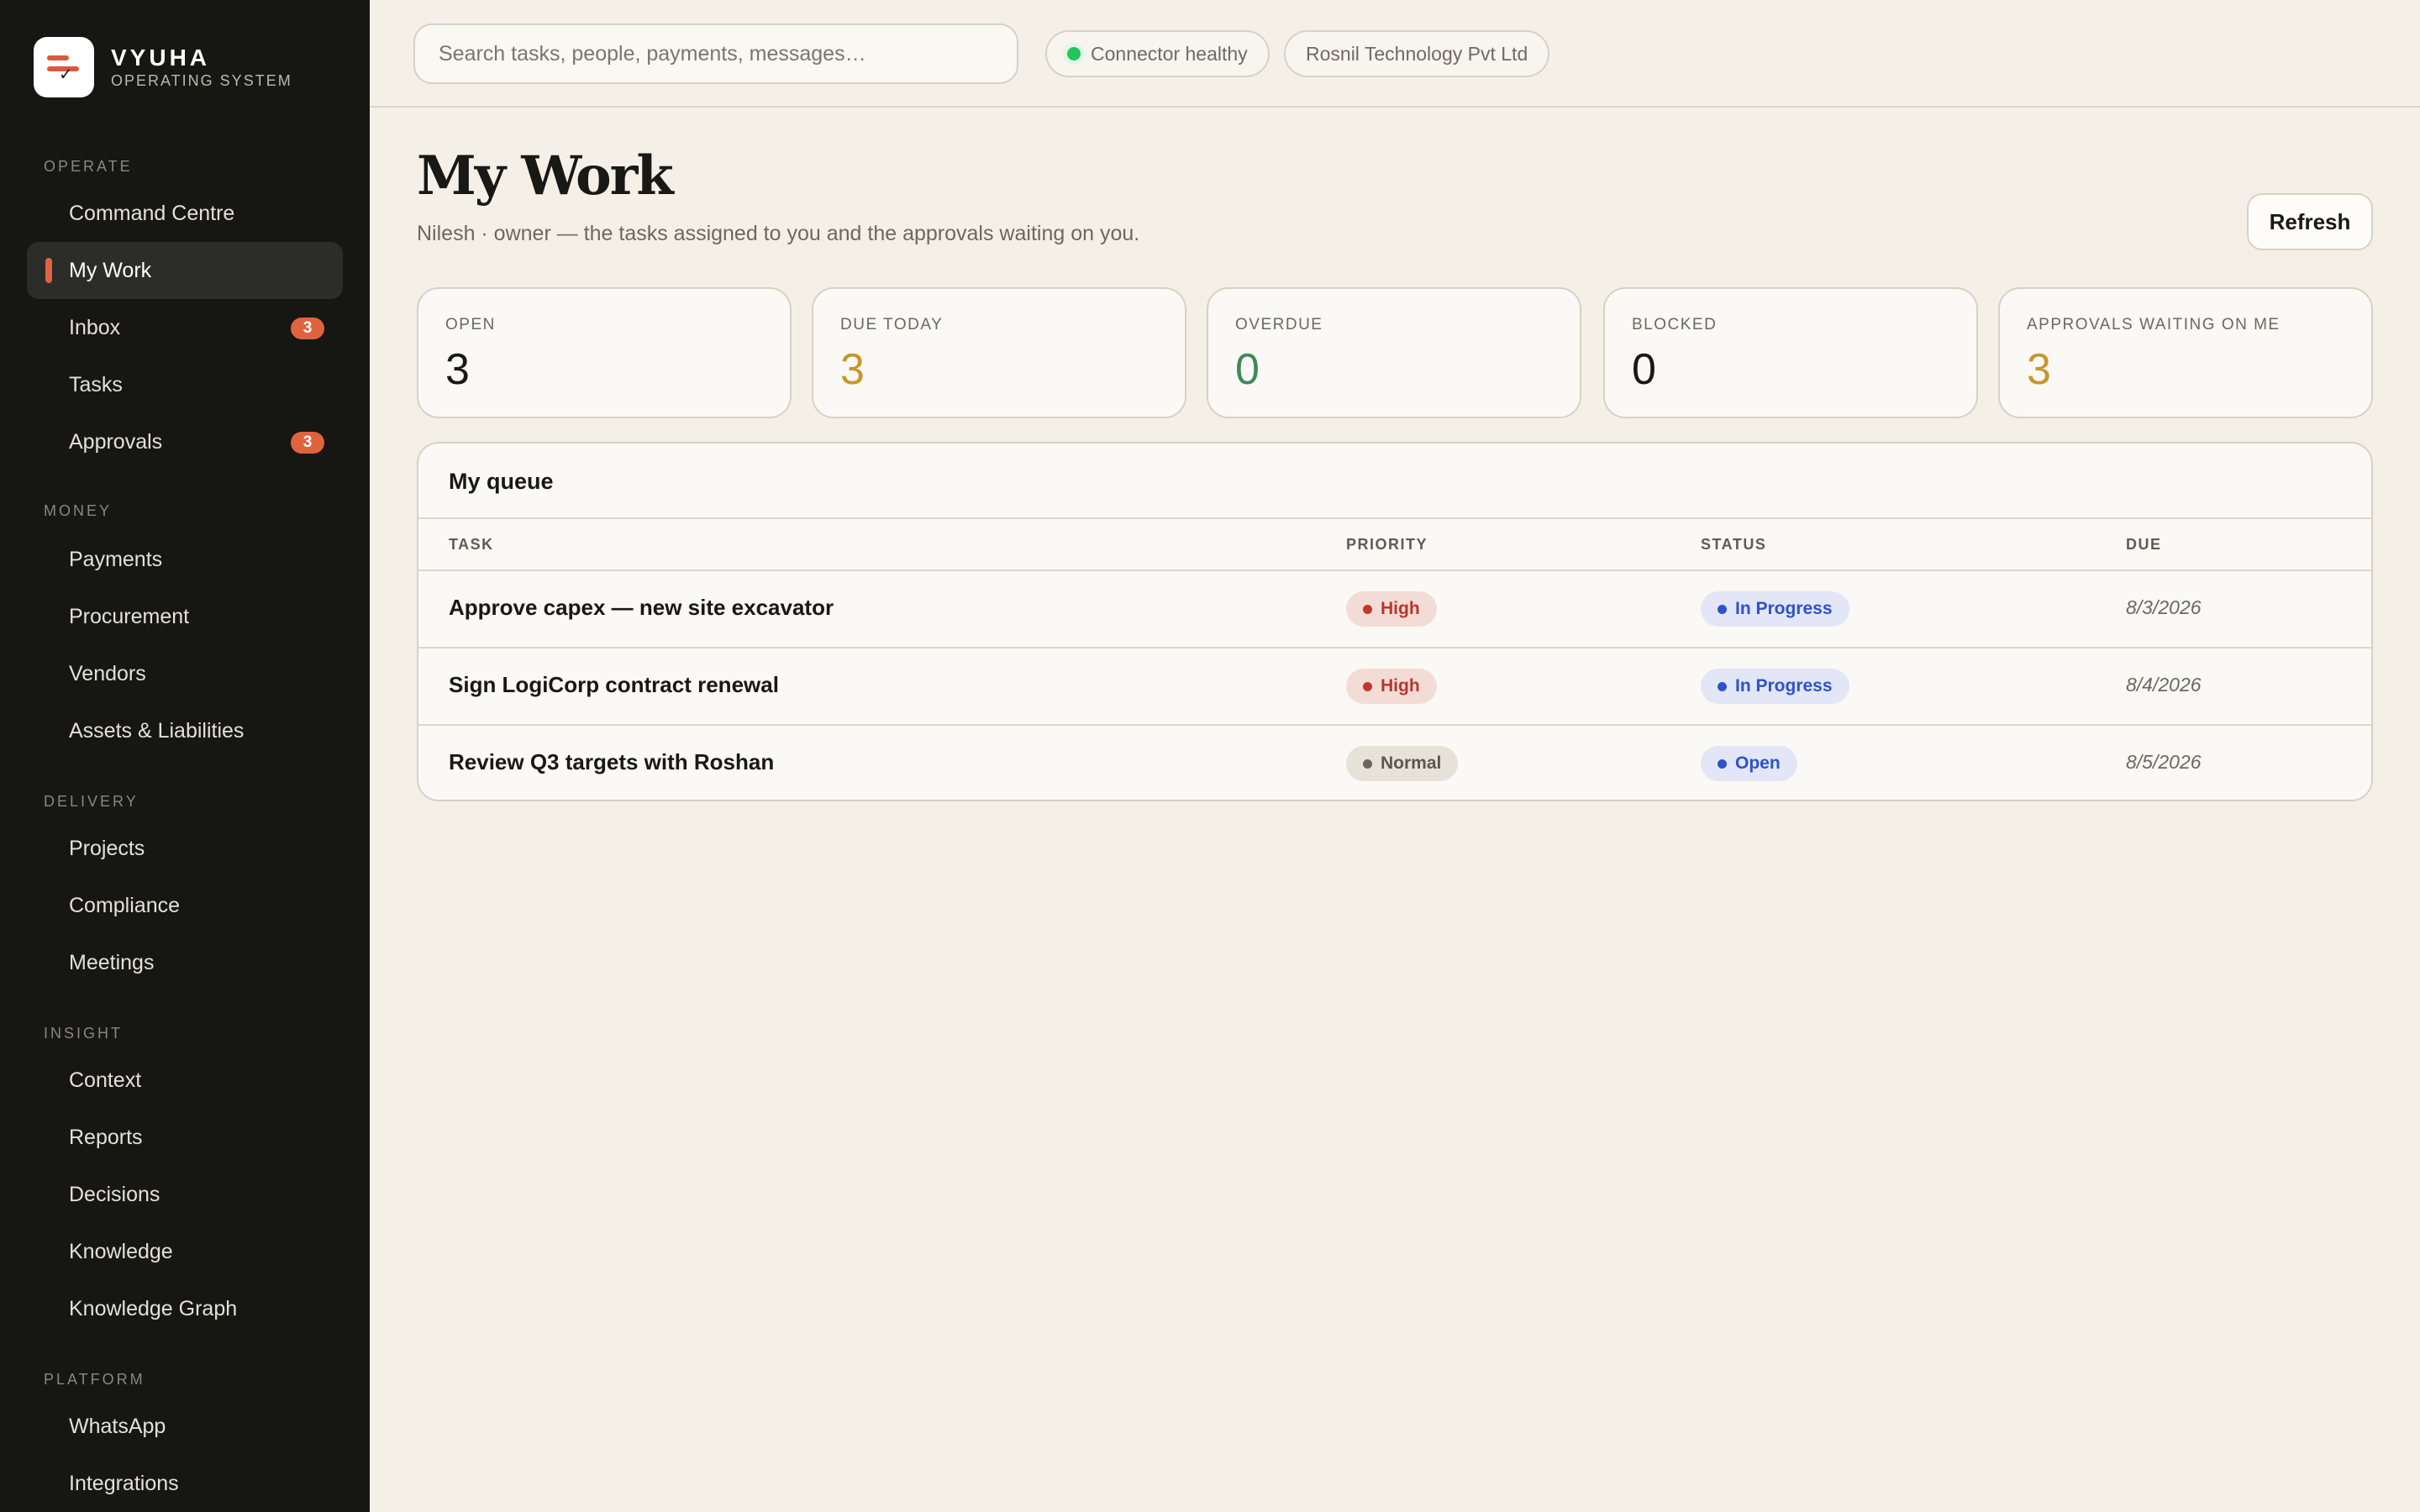  What do you see at coordinates (92, 801) in the screenshot?
I see `nav-section-delivery: DELIVERY` at bounding box center [92, 801].